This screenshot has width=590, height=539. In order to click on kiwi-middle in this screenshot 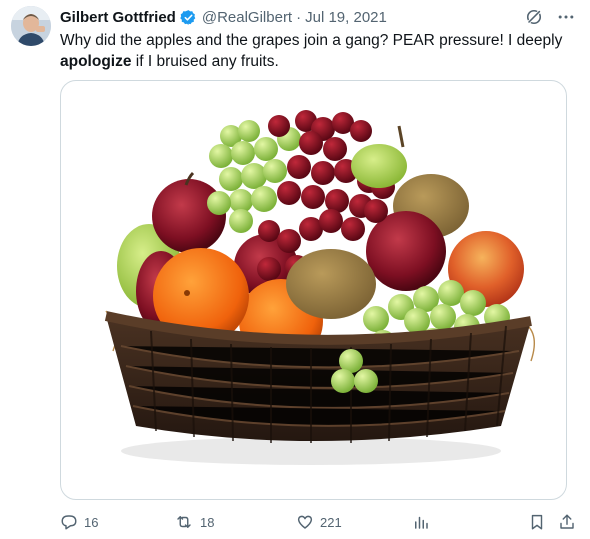, I will do `click(331, 284)`.